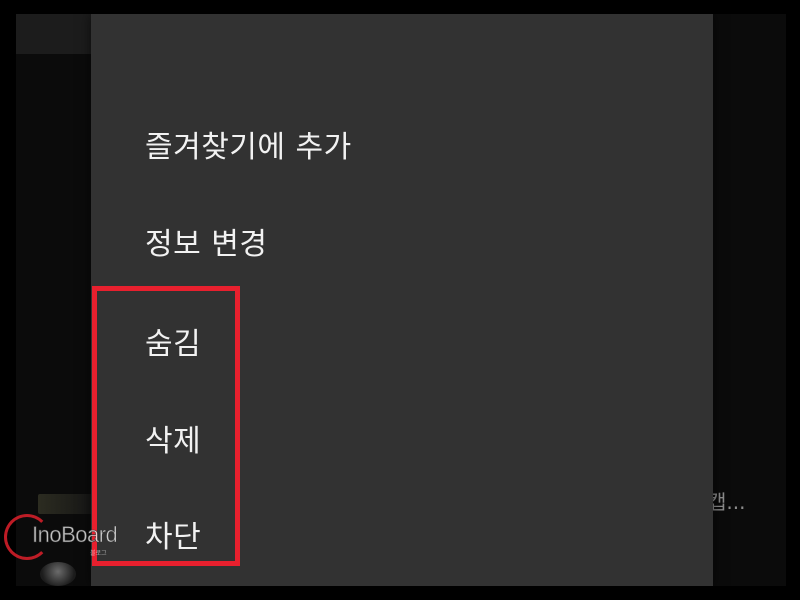 This screenshot has width=800, height=600. Describe the element at coordinates (405, 534) in the screenshot. I see `menu-item-block: 차단` at that location.